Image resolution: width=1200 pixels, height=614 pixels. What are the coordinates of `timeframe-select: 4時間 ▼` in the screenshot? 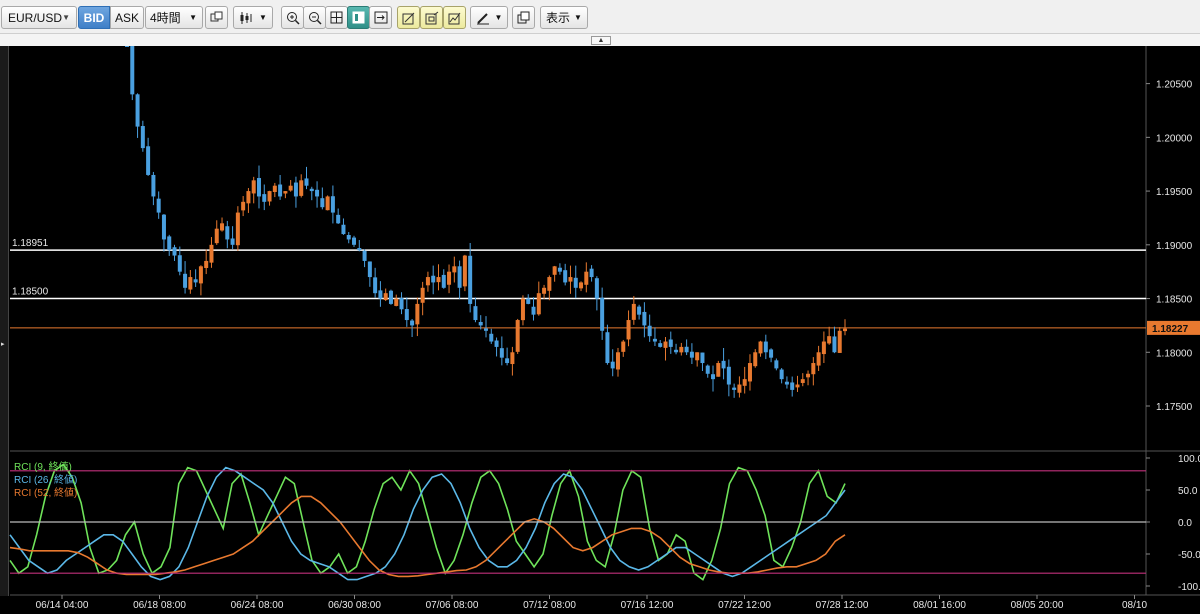 It's located at (174, 17).